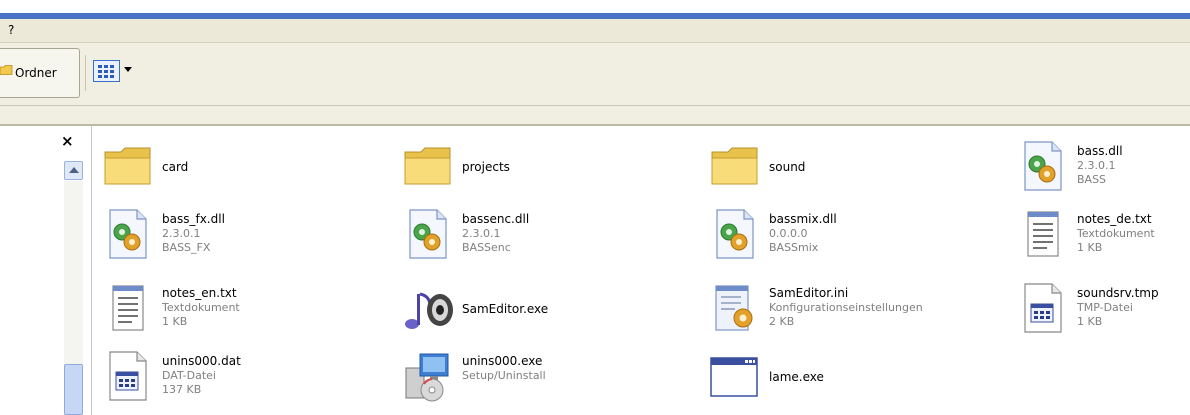  What do you see at coordinates (46, 270) in the screenshot?
I see `folders-pane: ×` at bounding box center [46, 270].